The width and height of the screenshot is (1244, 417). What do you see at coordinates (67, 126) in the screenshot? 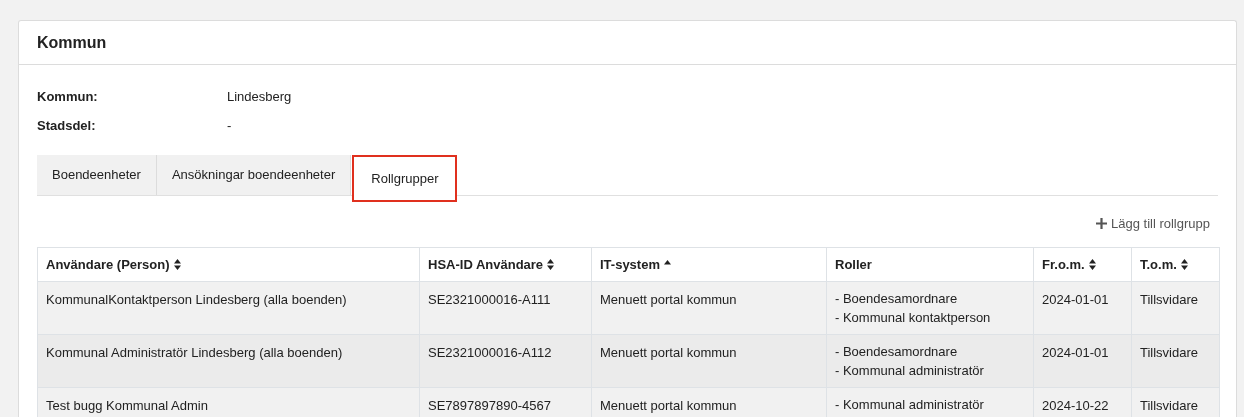
I see `field-label: Stadsdel:` at bounding box center [67, 126].